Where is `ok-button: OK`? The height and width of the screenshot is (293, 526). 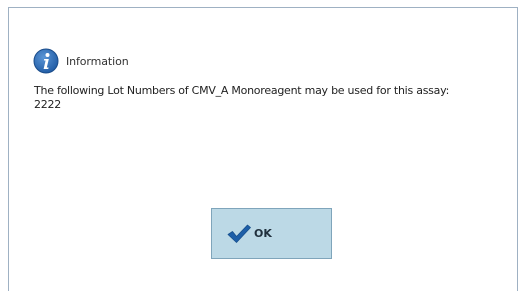 ok-button: OK is located at coordinates (271, 233).